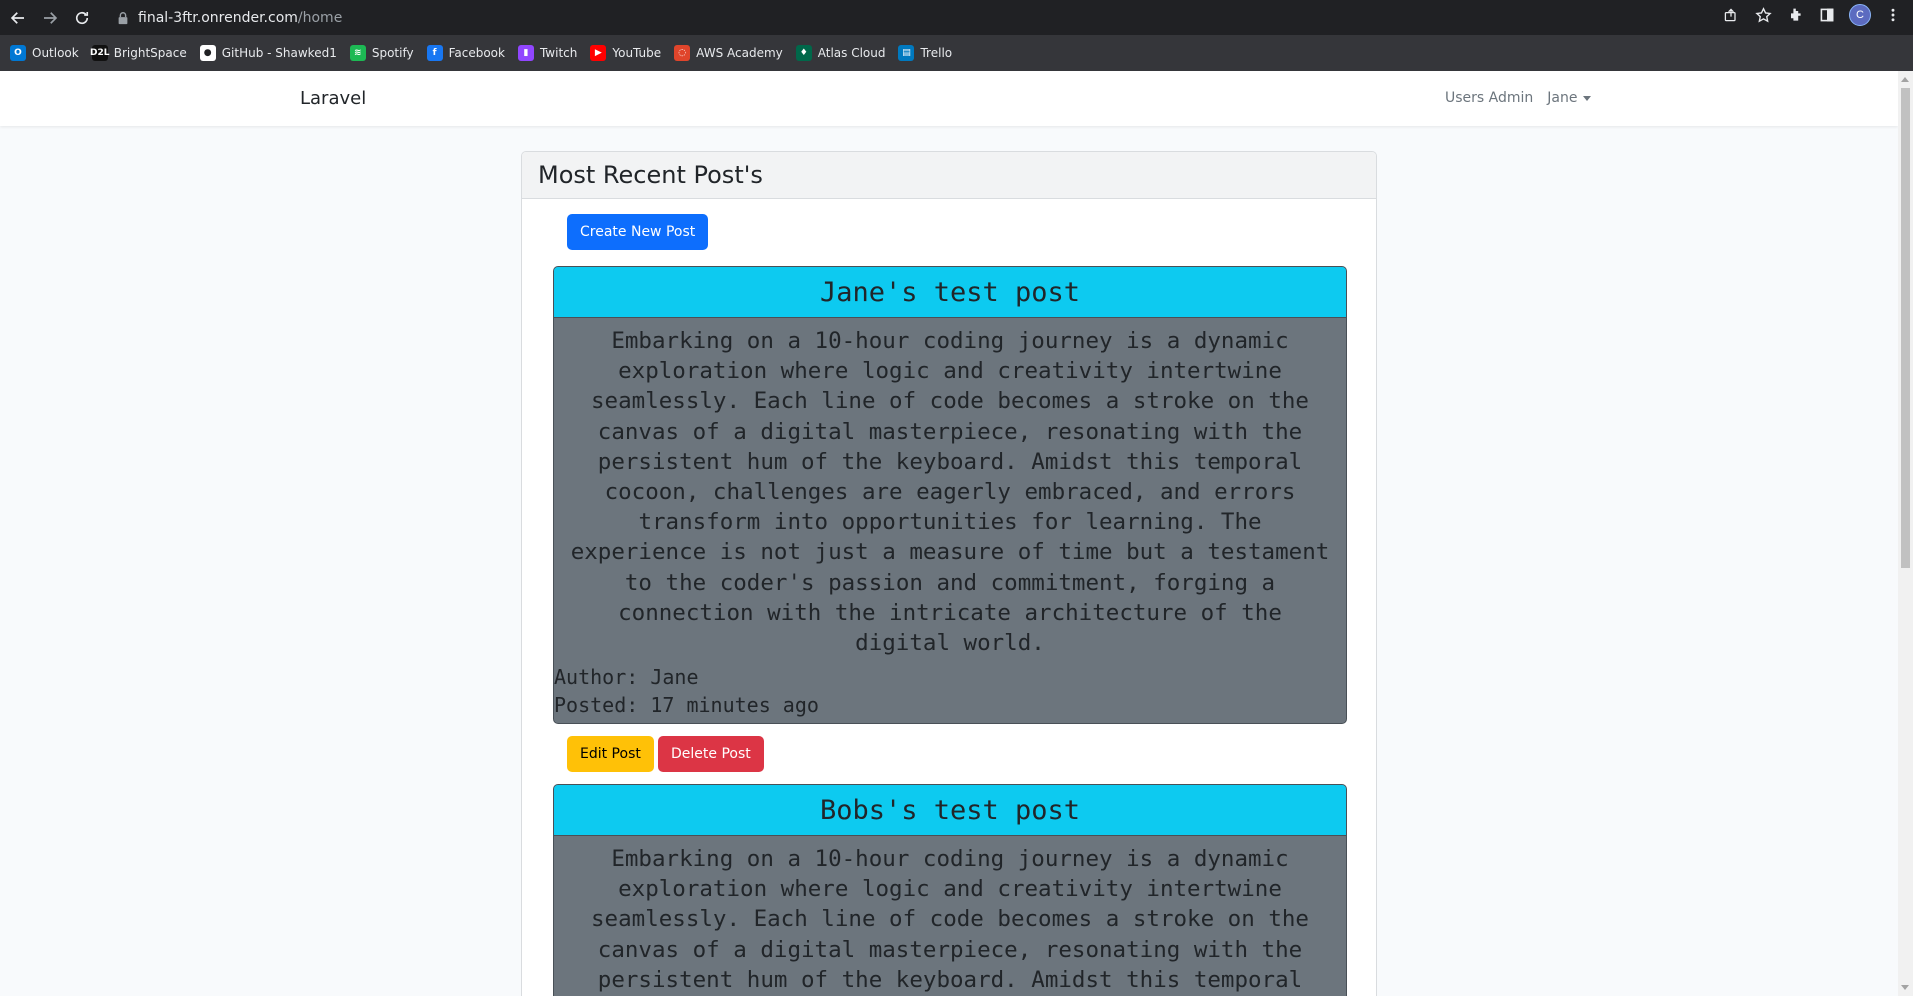 This screenshot has width=1913, height=996. What do you see at coordinates (906, 53) in the screenshot?
I see `trello-icon: ▤` at bounding box center [906, 53].